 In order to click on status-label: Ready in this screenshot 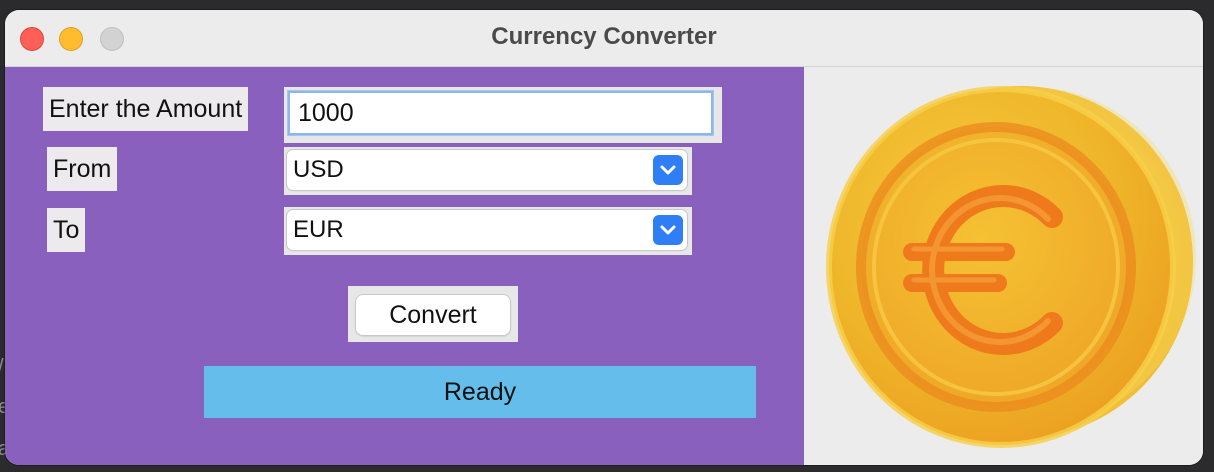, I will do `click(480, 392)`.